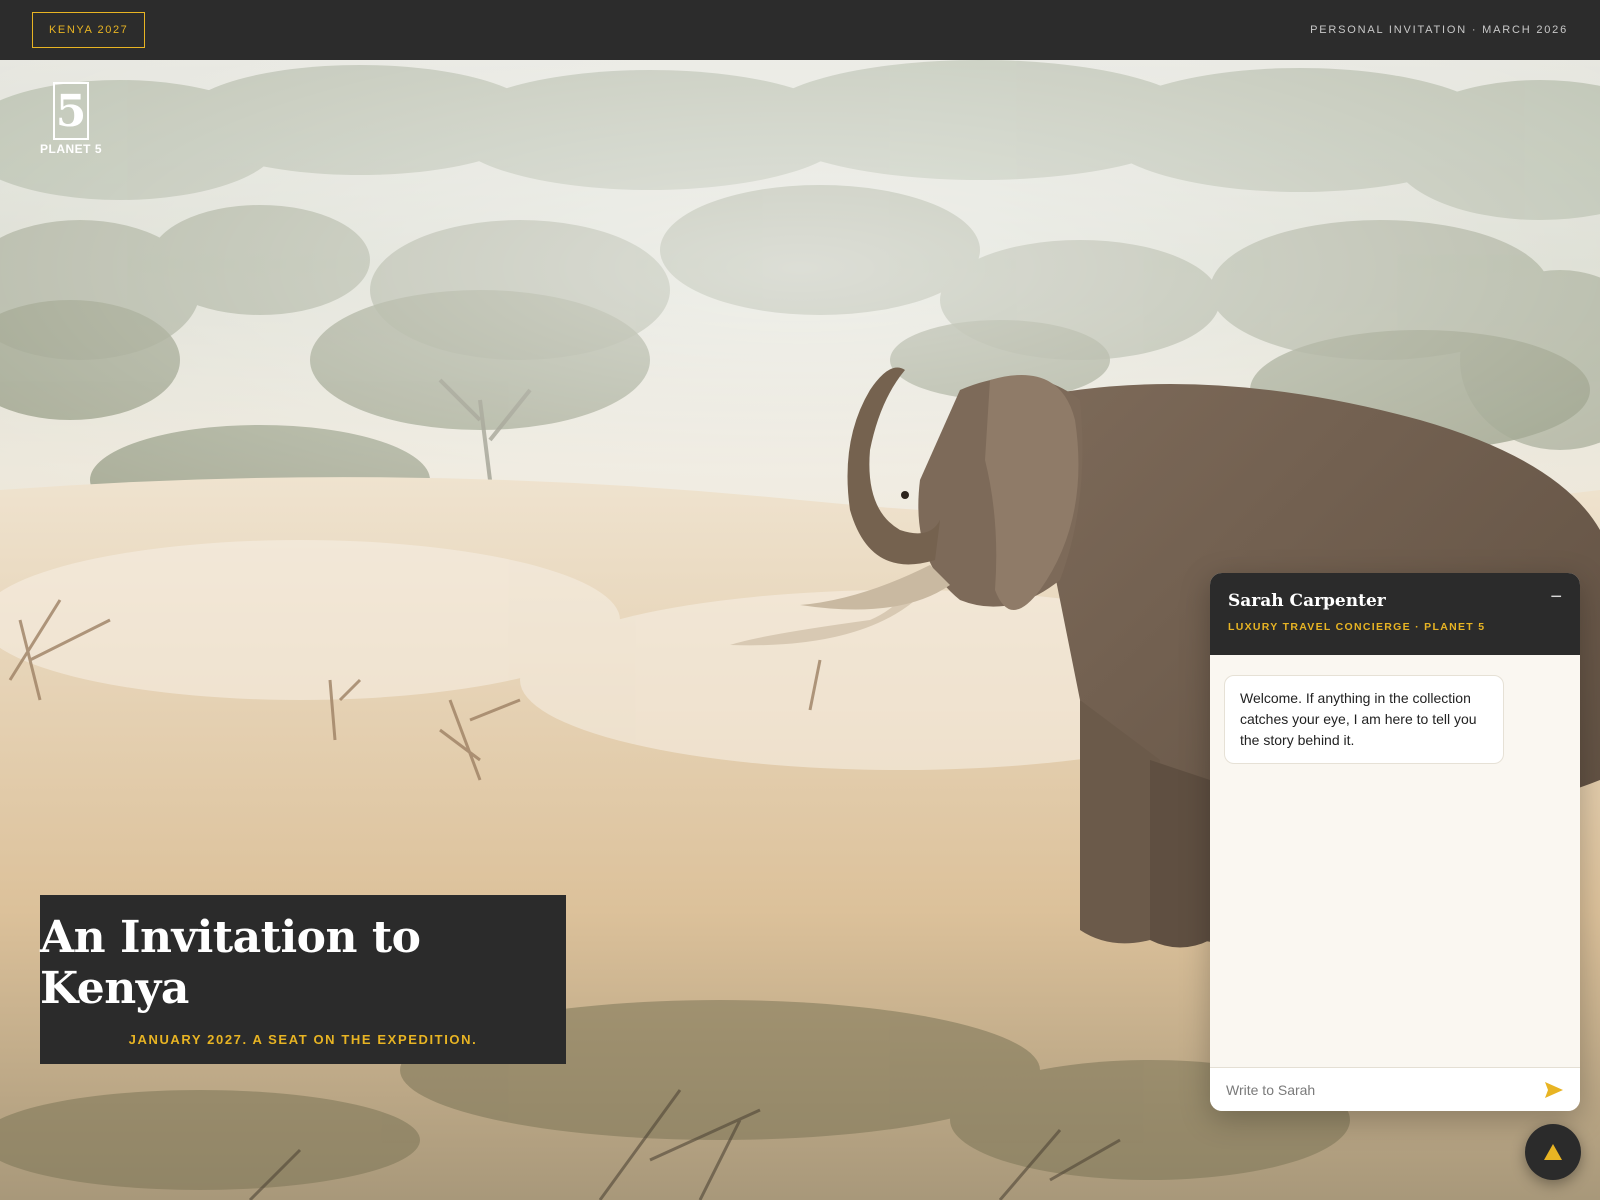 The image size is (1600, 1200). I want to click on invitation-subtitle: JANUARY 2027. A SEAT ON THE EXPEDITION., so click(303, 1039).